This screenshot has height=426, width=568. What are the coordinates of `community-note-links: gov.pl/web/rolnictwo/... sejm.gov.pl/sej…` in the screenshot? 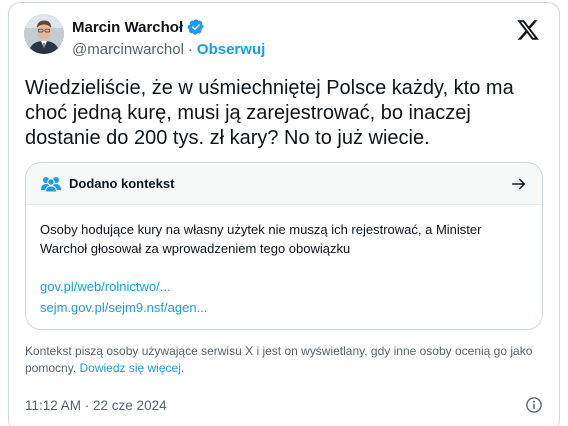 It's located at (284, 297).